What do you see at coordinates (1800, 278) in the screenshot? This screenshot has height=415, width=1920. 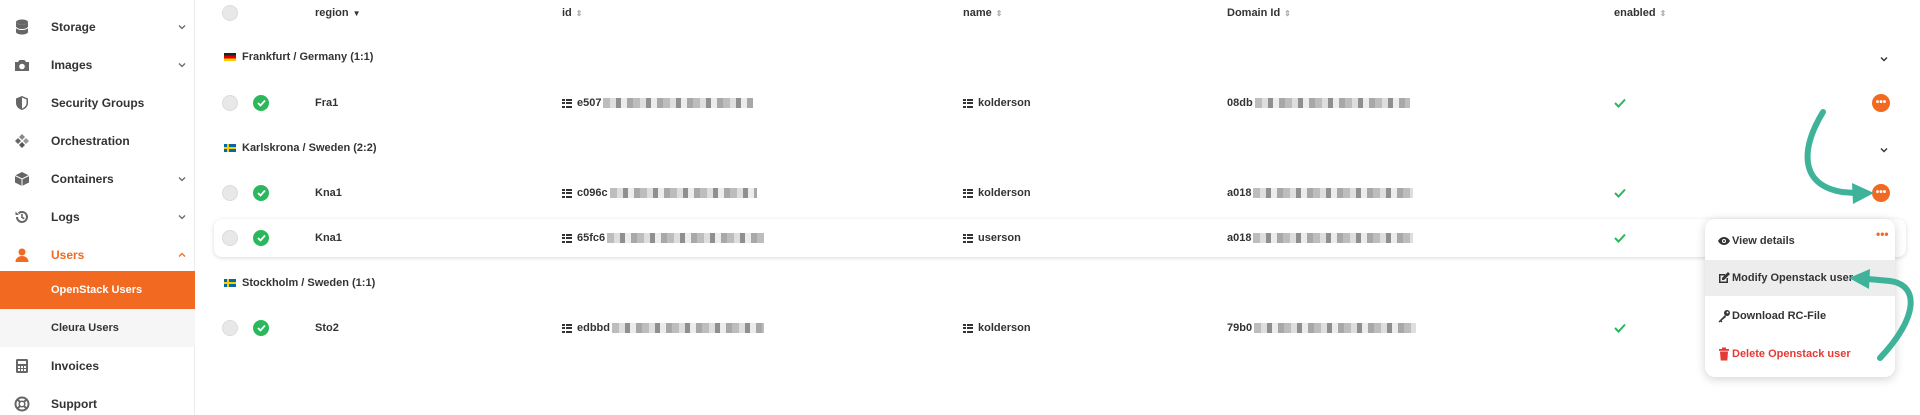 I see `menu-item-modify-openstack-user: Modify Openstack user` at bounding box center [1800, 278].